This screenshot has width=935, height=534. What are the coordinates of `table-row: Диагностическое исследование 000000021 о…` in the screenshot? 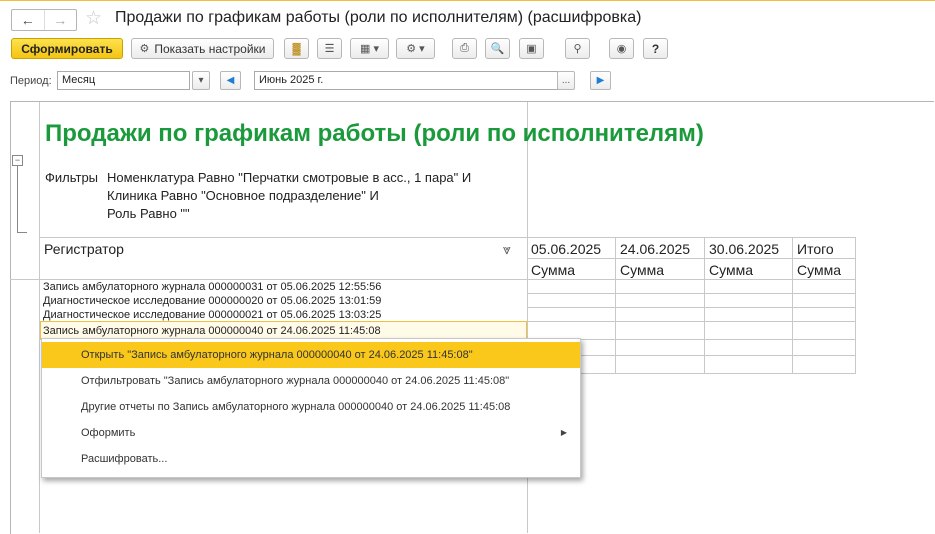 It's located at (212, 315).